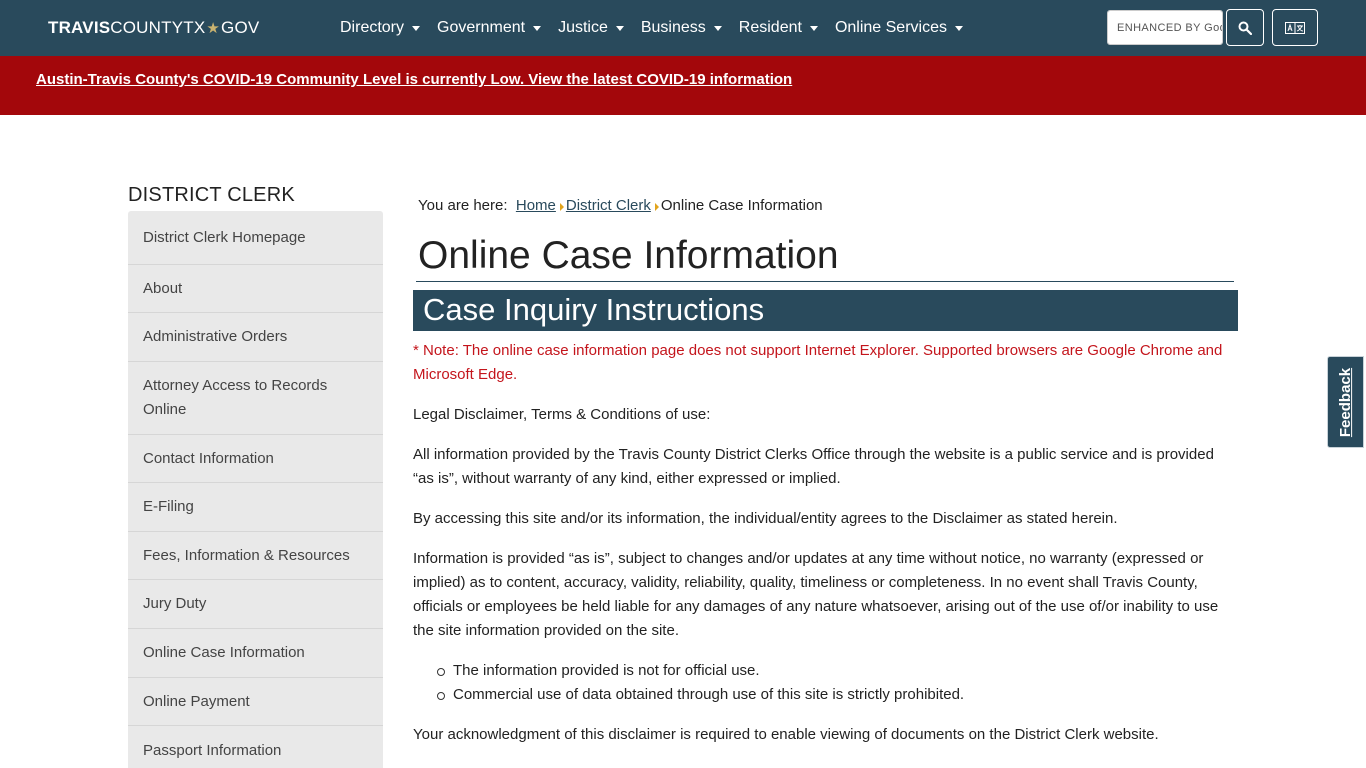 The height and width of the screenshot is (768, 1366). Describe the element at coordinates (591, 28) in the screenshot. I see `nav-justice: Justice` at that location.